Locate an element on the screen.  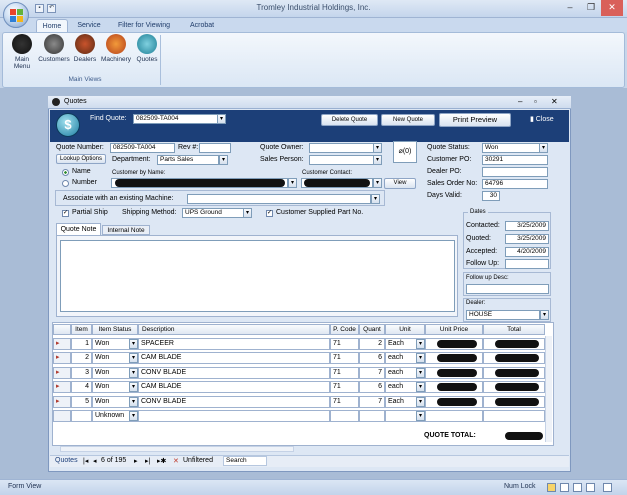
cell-total is located at coordinates (514, 416).